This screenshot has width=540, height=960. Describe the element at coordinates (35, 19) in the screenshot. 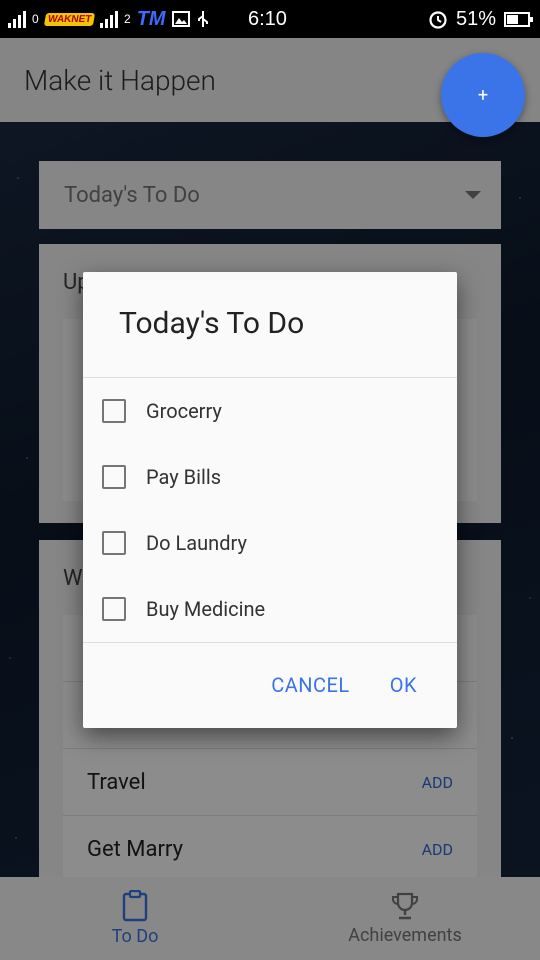

I see `signal-indicator: 0` at that location.